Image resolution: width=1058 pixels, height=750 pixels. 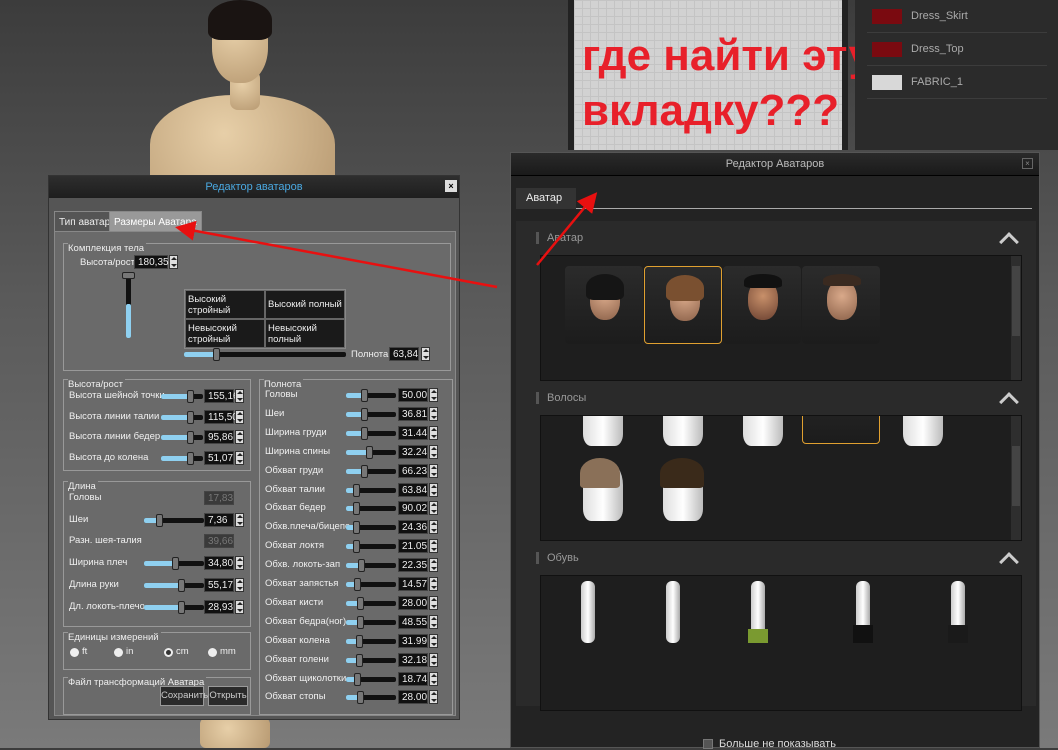 I want to click on fabric-item: FABRIC_1, so click(x=957, y=82).